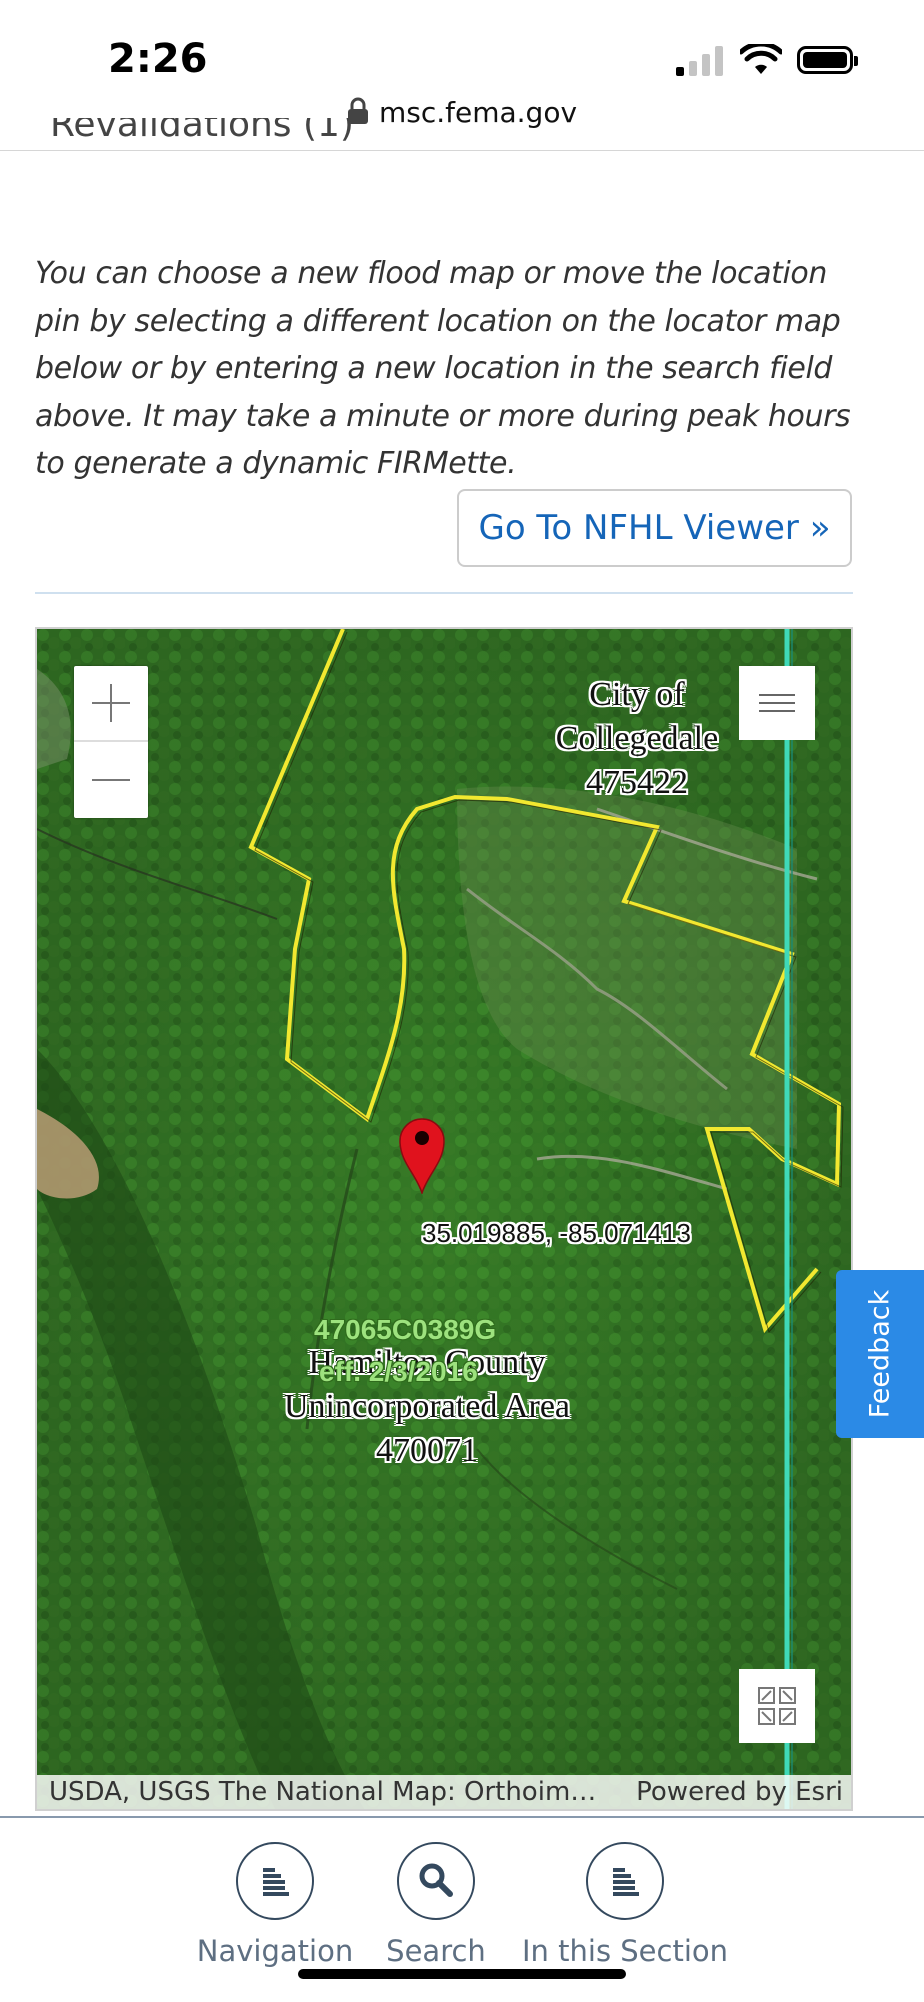 The width and height of the screenshot is (924, 2002). Describe the element at coordinates (637, 738) in the screenshot. I see `city-of-collegedale-label: City of Collegedale 475422` at that location.